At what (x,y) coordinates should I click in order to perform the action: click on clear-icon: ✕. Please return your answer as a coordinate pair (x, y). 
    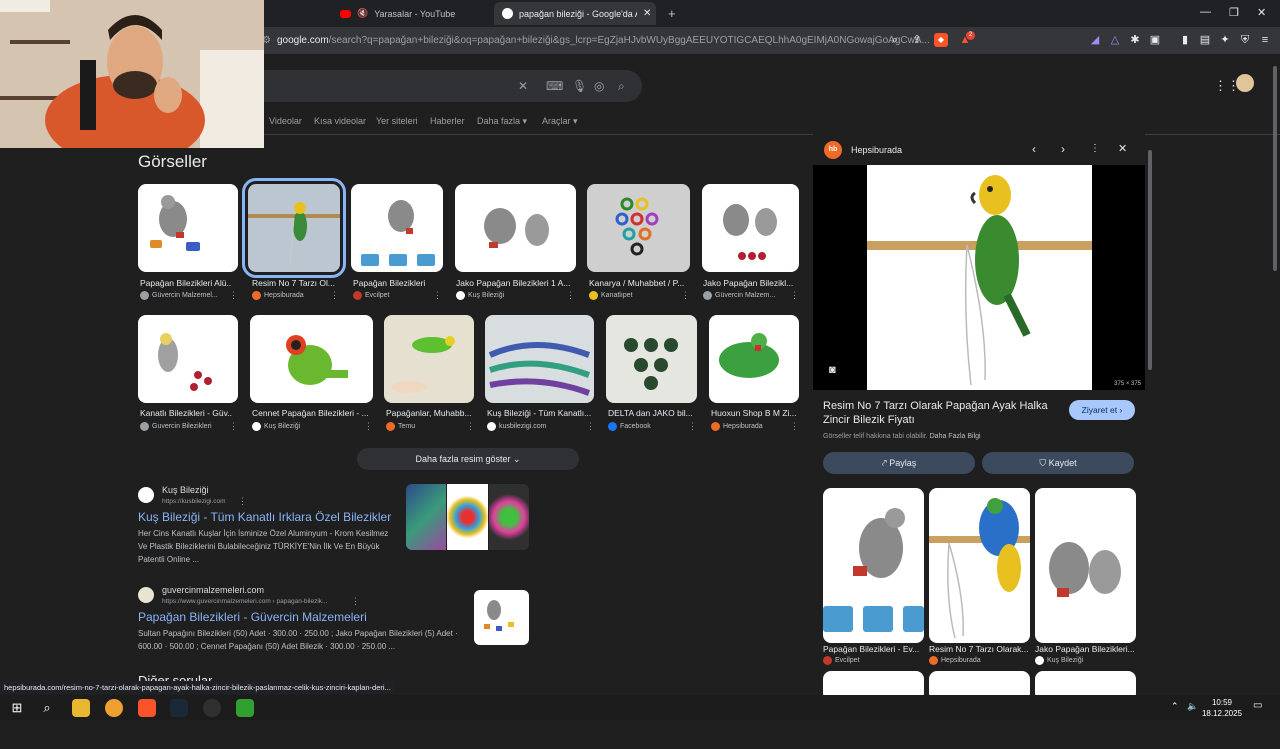
    Looking at the image, I should click on (523, 86).